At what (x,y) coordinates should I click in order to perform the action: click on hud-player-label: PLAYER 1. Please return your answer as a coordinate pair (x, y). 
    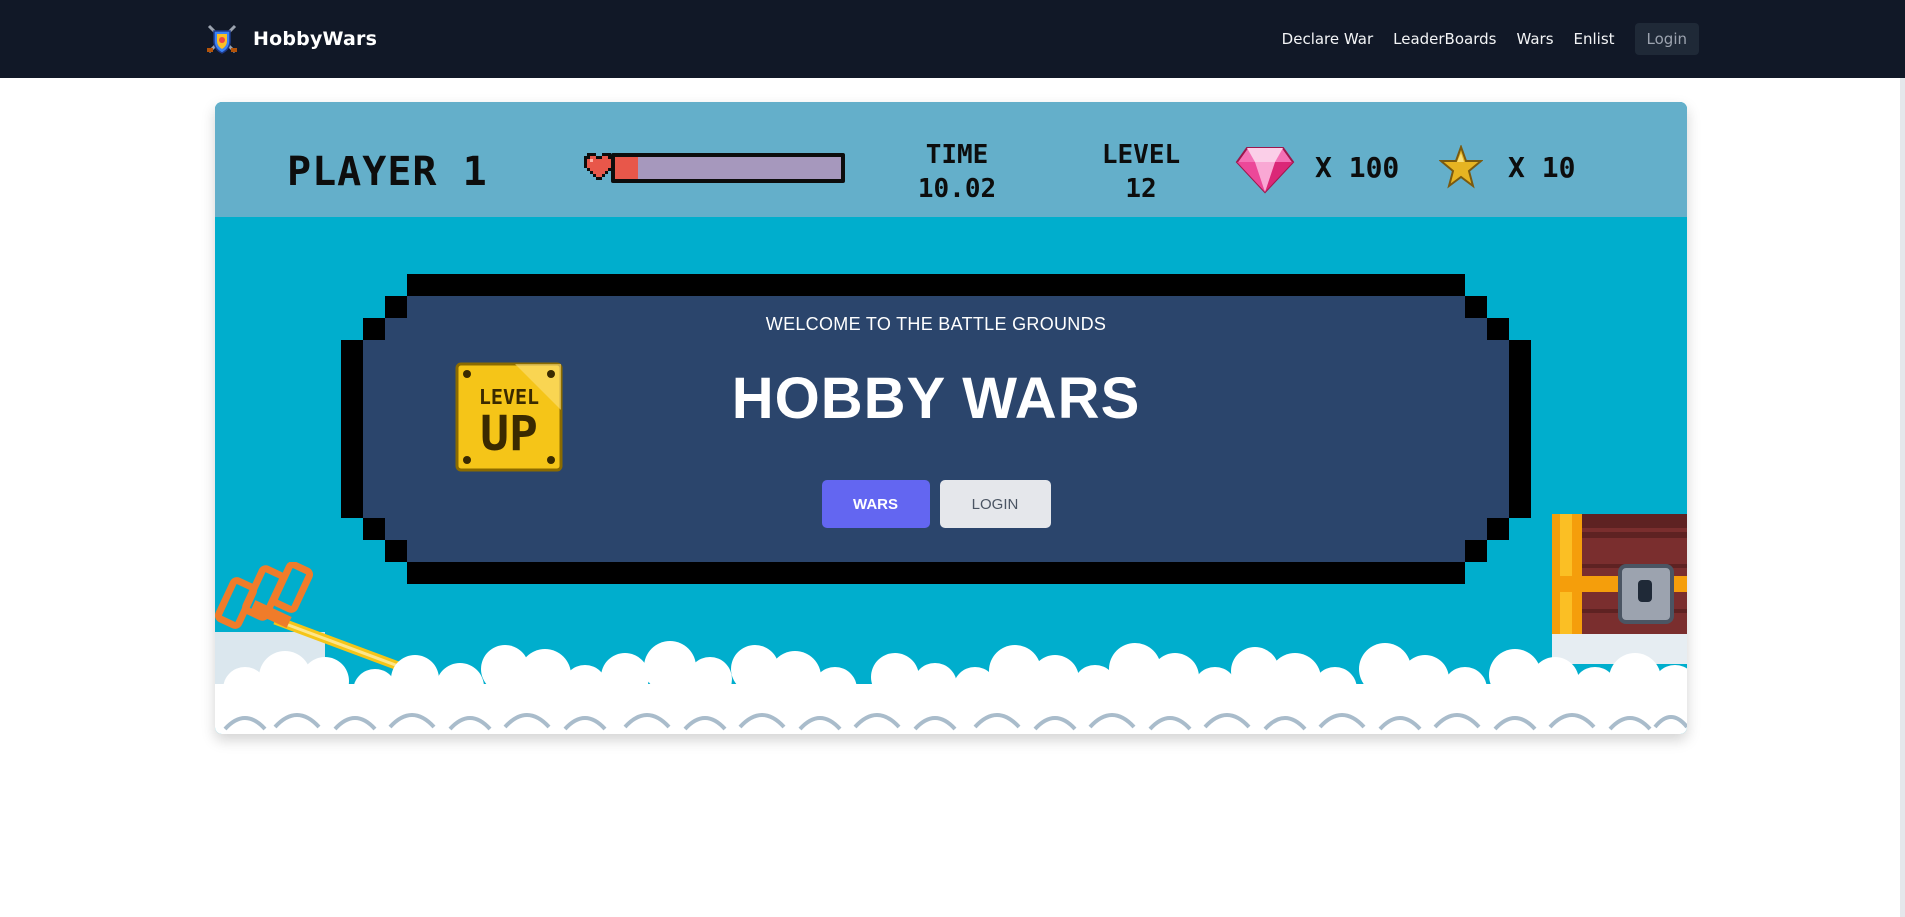
    Looking at the image, I should click on (387, 172).